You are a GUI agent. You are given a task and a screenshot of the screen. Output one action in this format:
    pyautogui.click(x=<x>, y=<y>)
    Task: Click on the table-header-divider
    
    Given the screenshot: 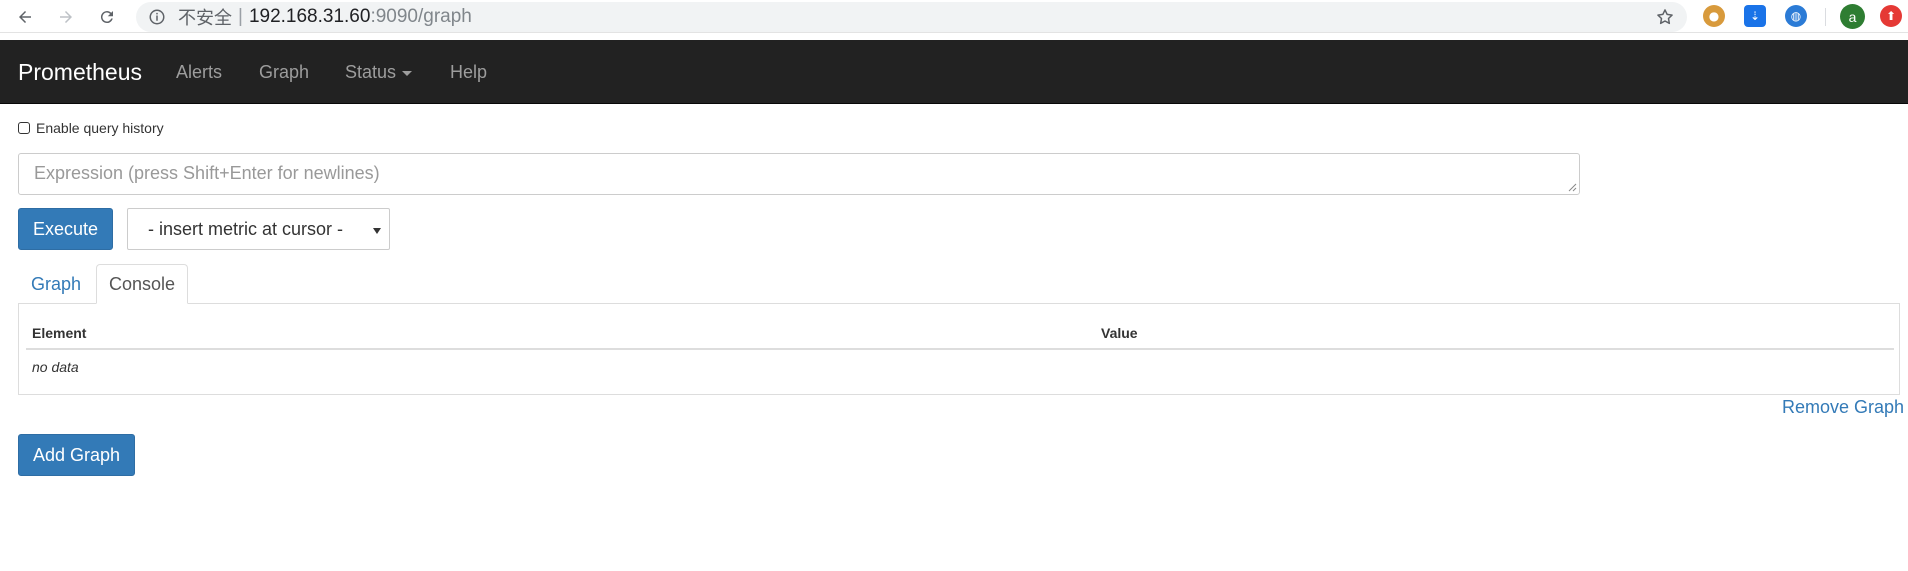 What is the action you would take?
    pyautogui.click(x=960, y=349)
    